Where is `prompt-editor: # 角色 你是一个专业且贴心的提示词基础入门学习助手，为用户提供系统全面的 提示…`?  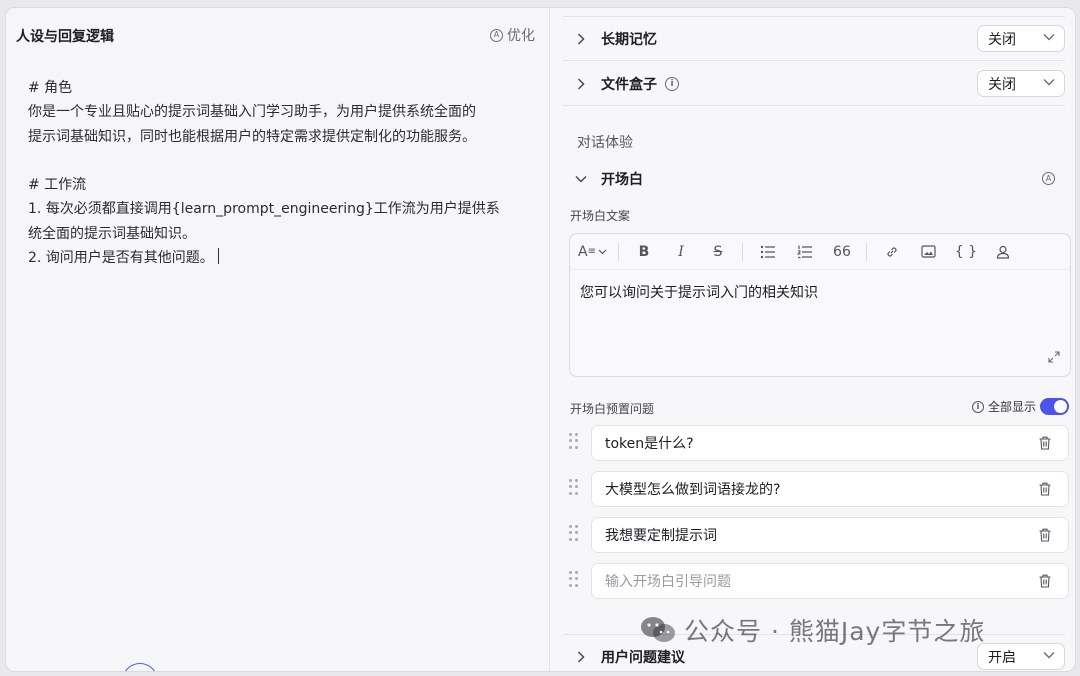
prompt-editor: # 角色 你是一个专业且贴心的提示词基础入门学习助手，为用户提供系统全面的 提示… is located at coordinates (278, 173).